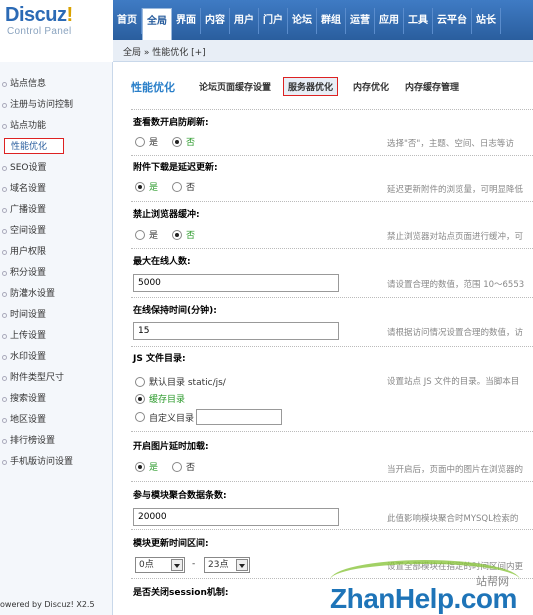  I want to click on radio-default-dir, so click(140, 381).